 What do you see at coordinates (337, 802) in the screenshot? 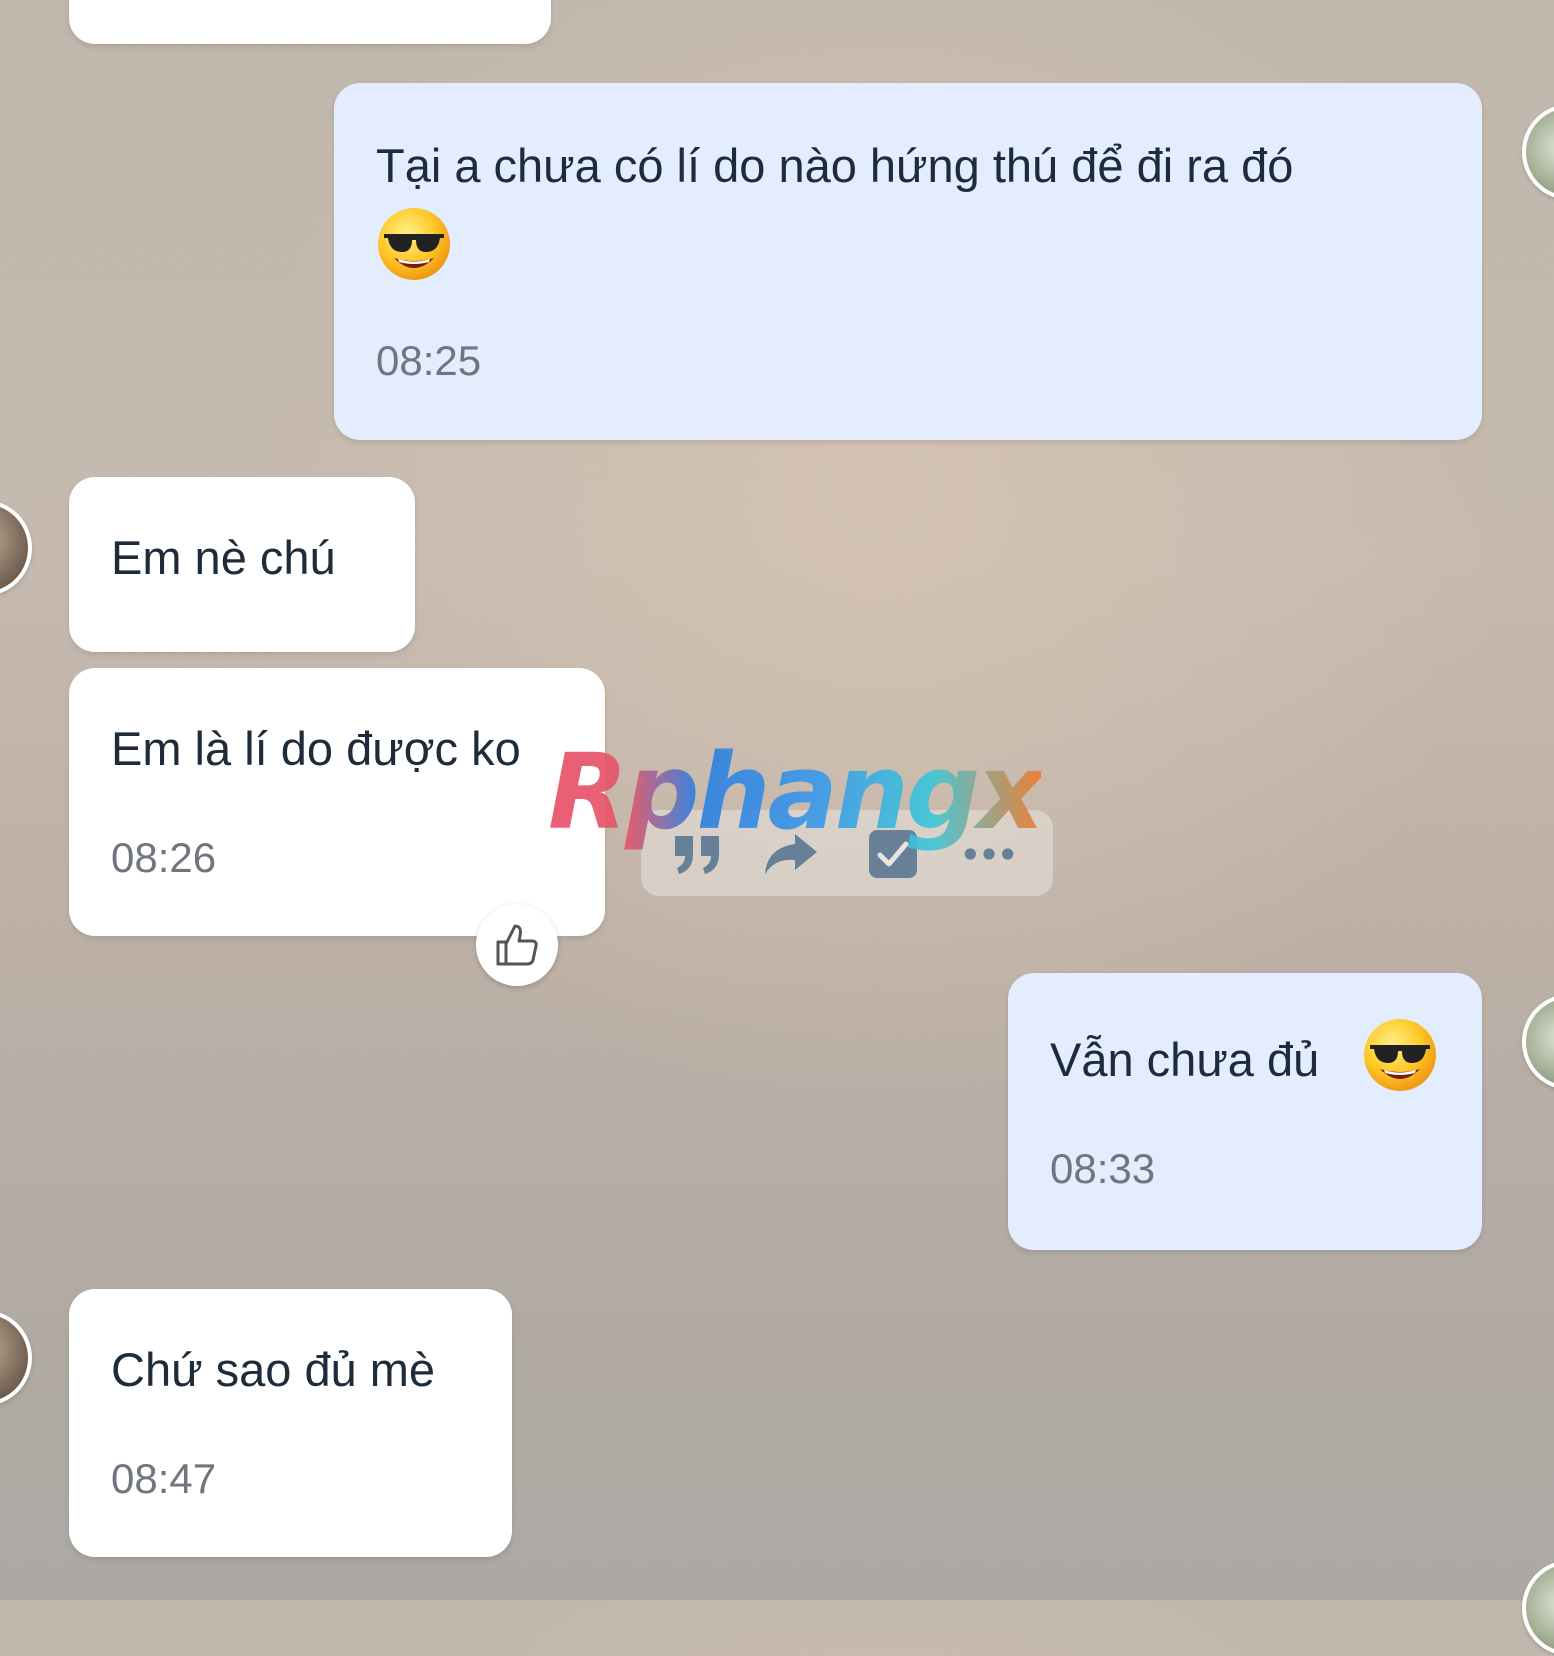
I see `message-bubble-incoming: Em là lí do được ko 08:26` at bounding box center [337, 802].